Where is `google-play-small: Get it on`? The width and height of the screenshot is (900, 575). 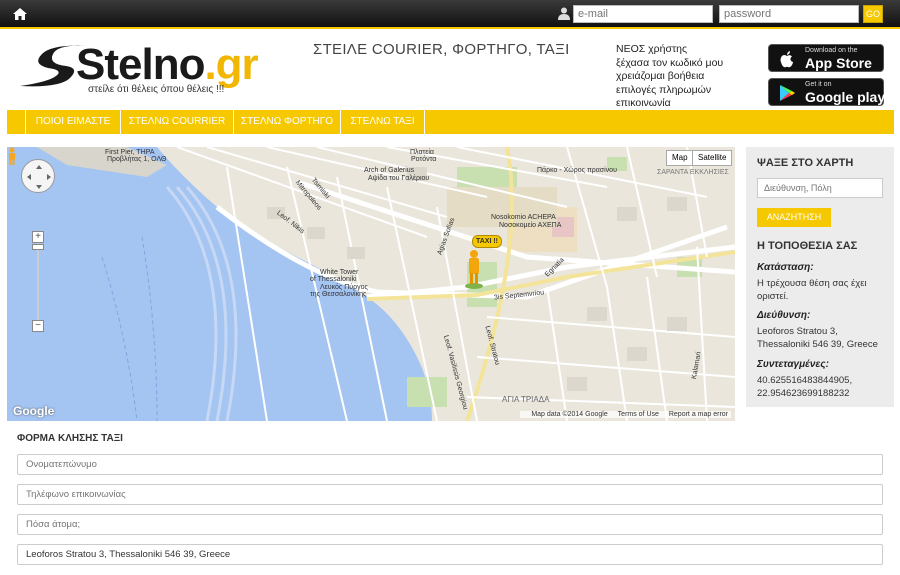
google-play-small: Get it on is located at coordinates (818, 84).